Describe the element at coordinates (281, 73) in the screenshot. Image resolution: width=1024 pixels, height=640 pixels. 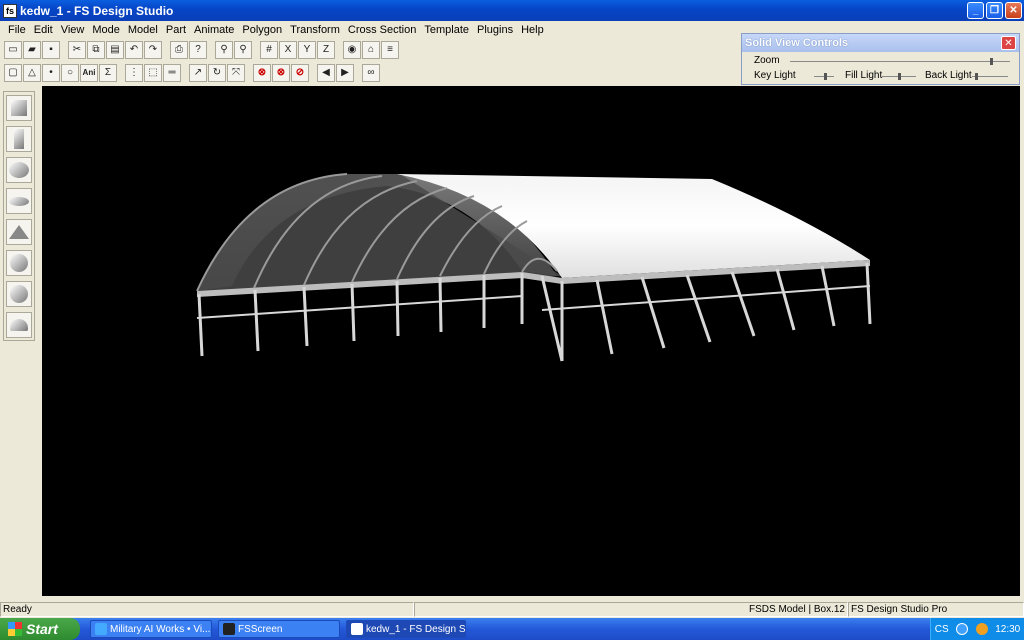
I see `delete-red-icon-2: ⊗` at that location.